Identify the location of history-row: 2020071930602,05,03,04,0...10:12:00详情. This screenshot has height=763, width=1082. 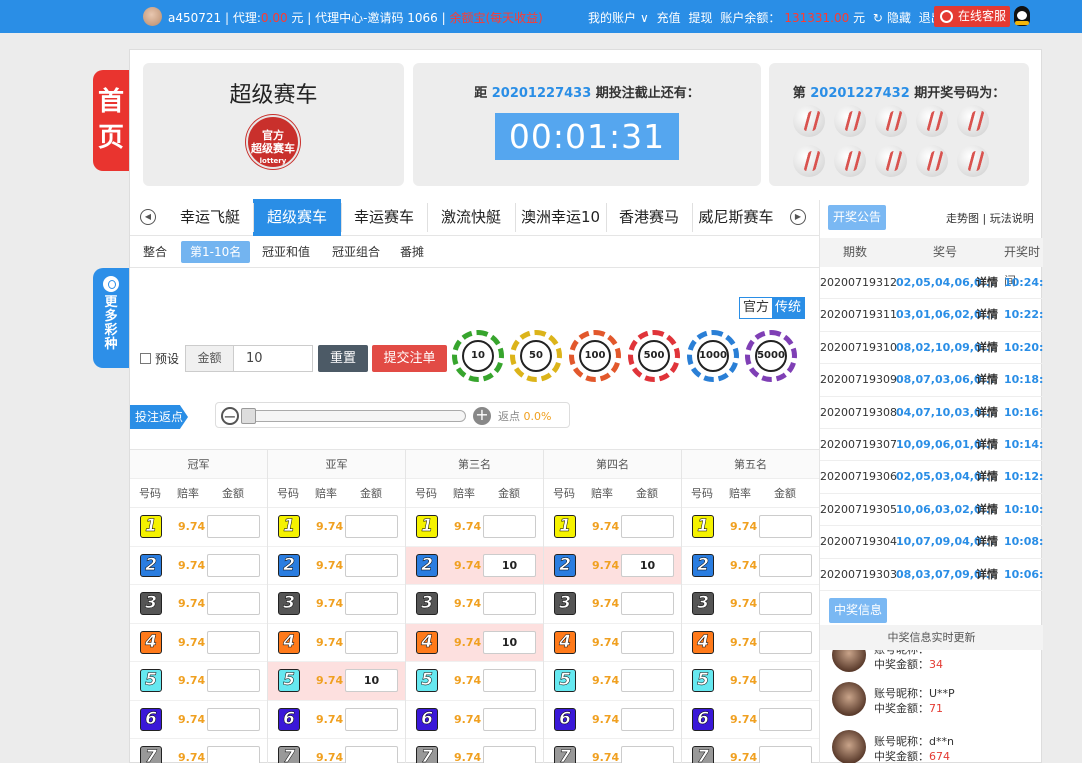
(931, 477).